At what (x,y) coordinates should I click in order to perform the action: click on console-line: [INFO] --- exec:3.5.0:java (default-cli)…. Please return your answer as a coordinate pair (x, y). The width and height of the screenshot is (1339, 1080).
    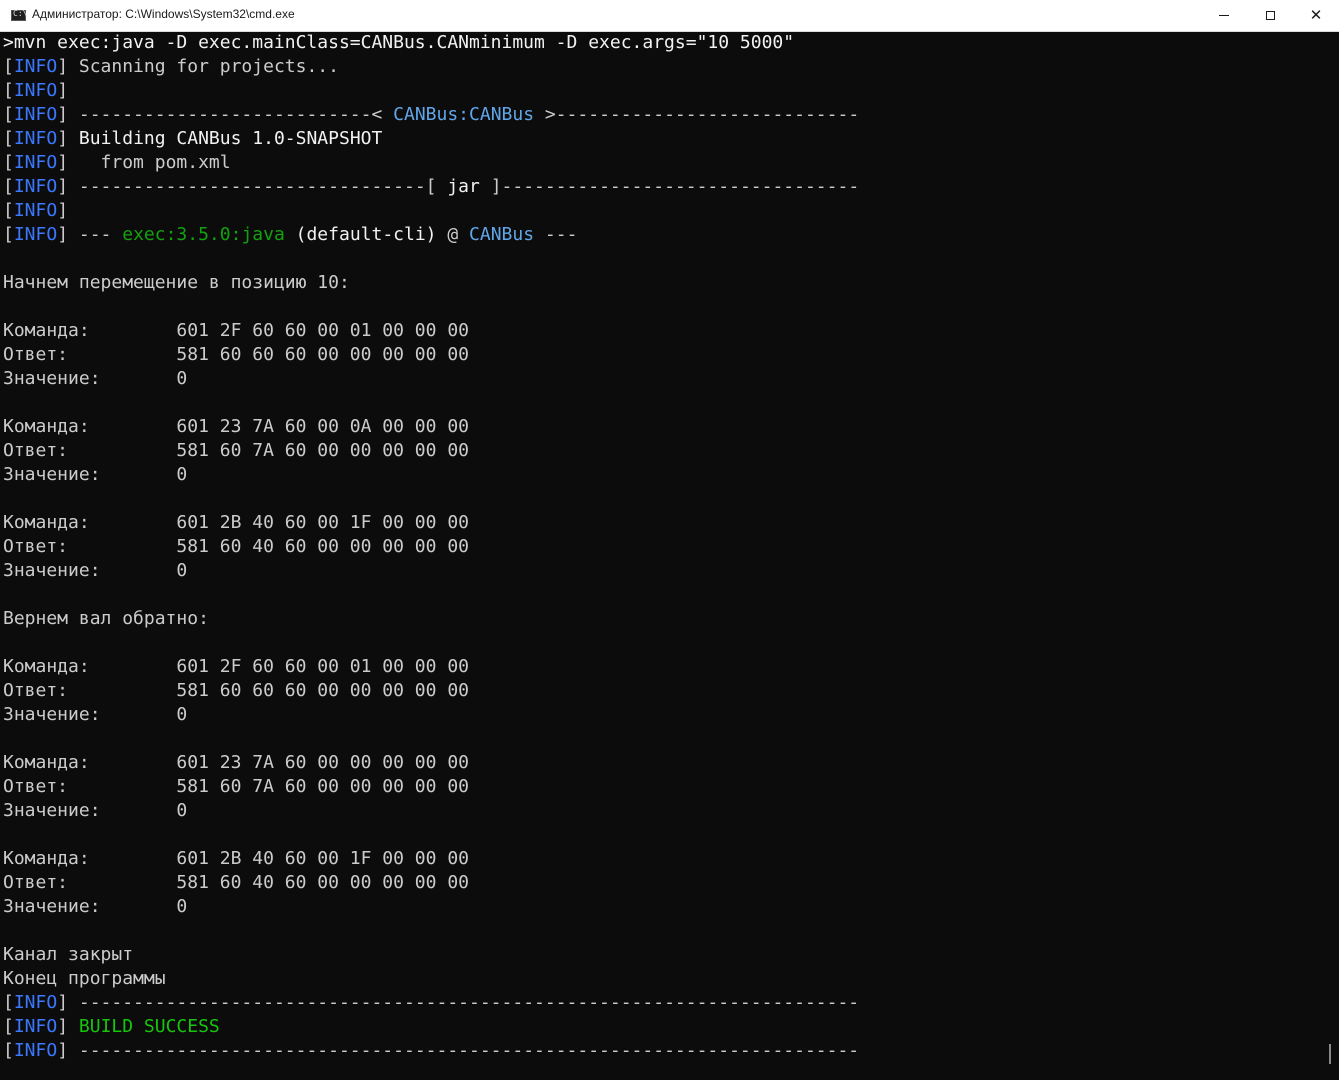
    Looking at the image, I should click on (662, 236).